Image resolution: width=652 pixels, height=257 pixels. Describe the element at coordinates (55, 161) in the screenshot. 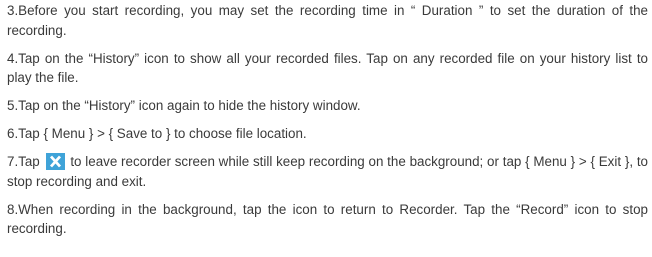

I see `close-icon` at that location.